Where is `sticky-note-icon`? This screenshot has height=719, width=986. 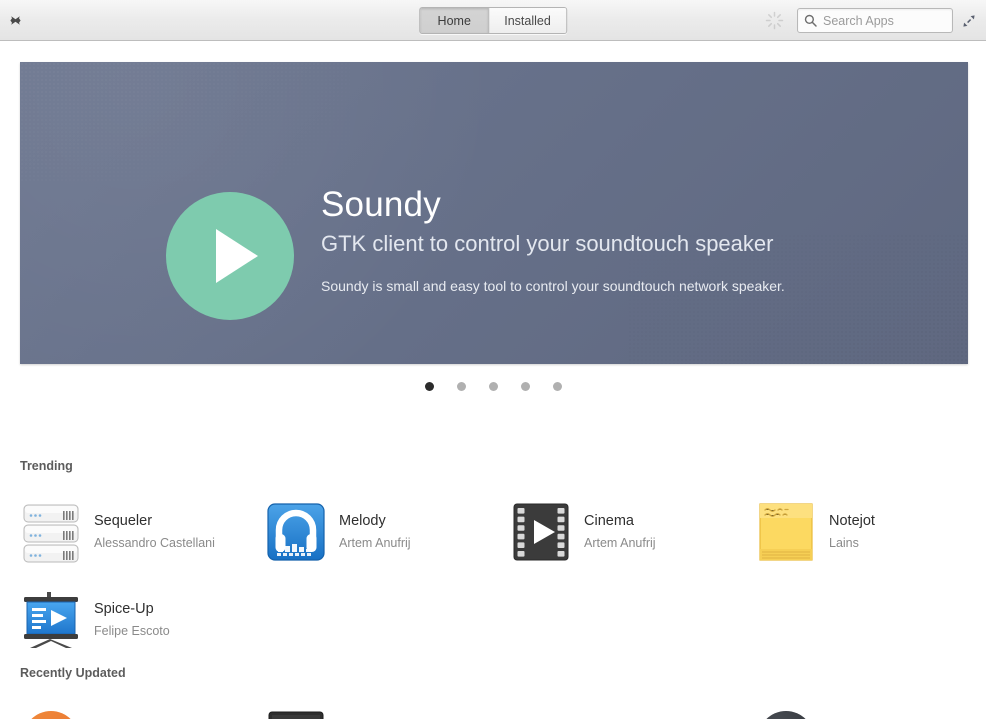
sticky-note-icon is located at coordinates (786, 532).